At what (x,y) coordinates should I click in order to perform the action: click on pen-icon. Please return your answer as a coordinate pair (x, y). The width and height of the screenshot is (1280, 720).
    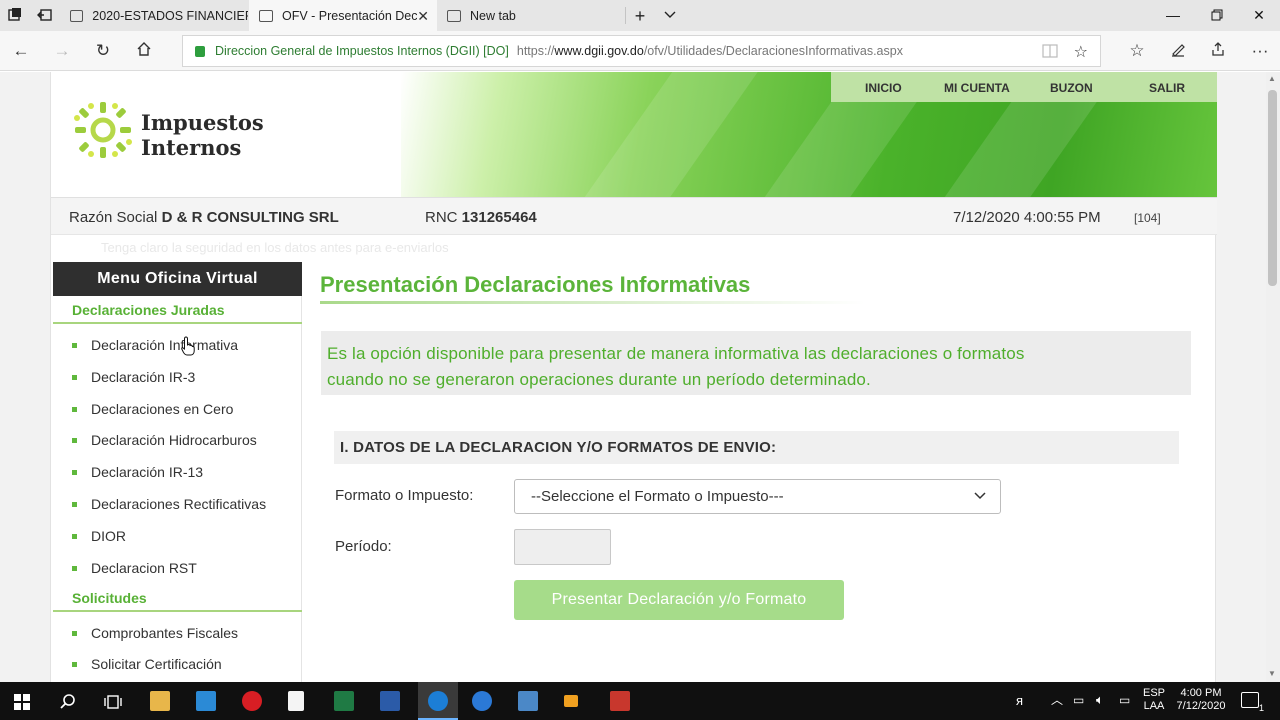
    Looking at the image, I should click on (1178, 51).